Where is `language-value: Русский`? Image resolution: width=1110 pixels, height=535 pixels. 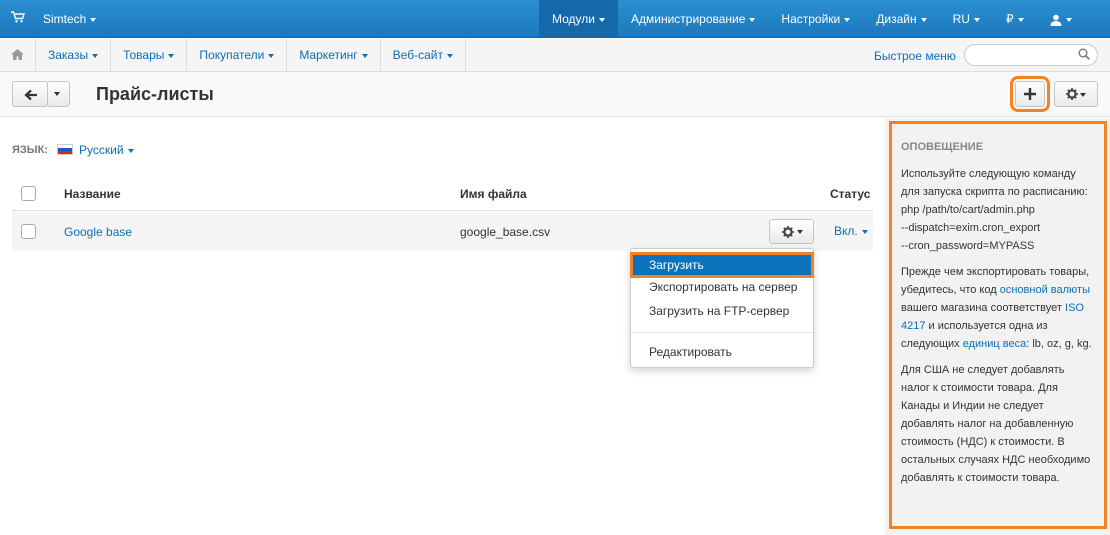
language-value: Русский is located at coordinates (101, 150).